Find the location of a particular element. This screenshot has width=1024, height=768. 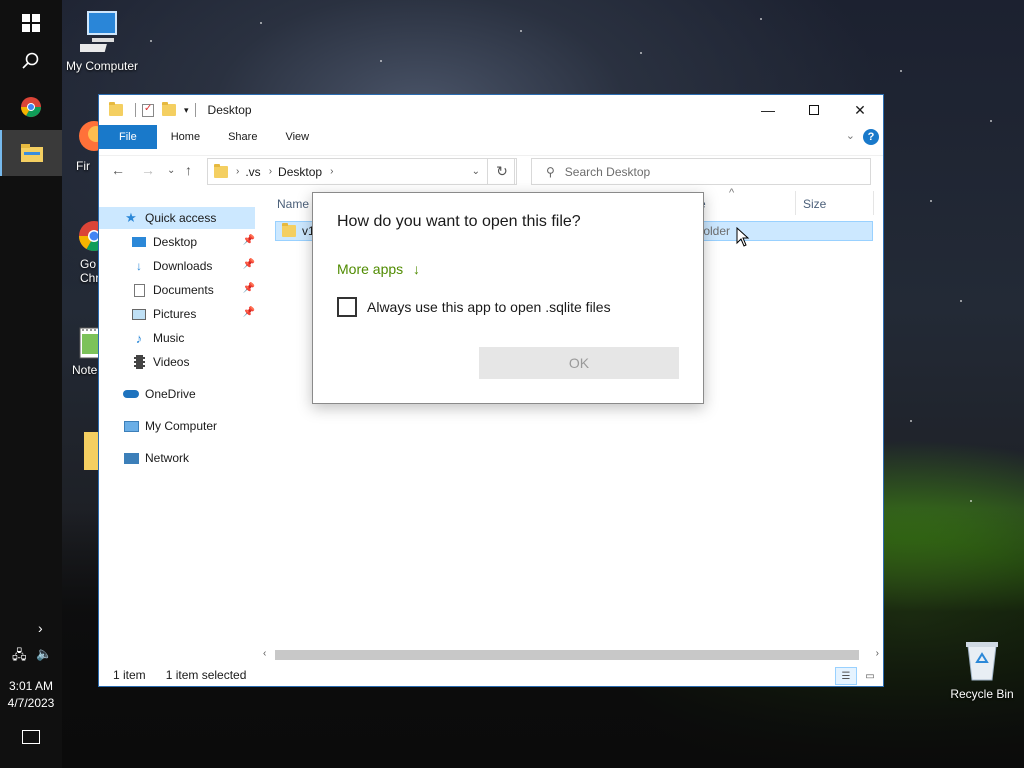

pictures-icon is located at coordinates (139, 314).